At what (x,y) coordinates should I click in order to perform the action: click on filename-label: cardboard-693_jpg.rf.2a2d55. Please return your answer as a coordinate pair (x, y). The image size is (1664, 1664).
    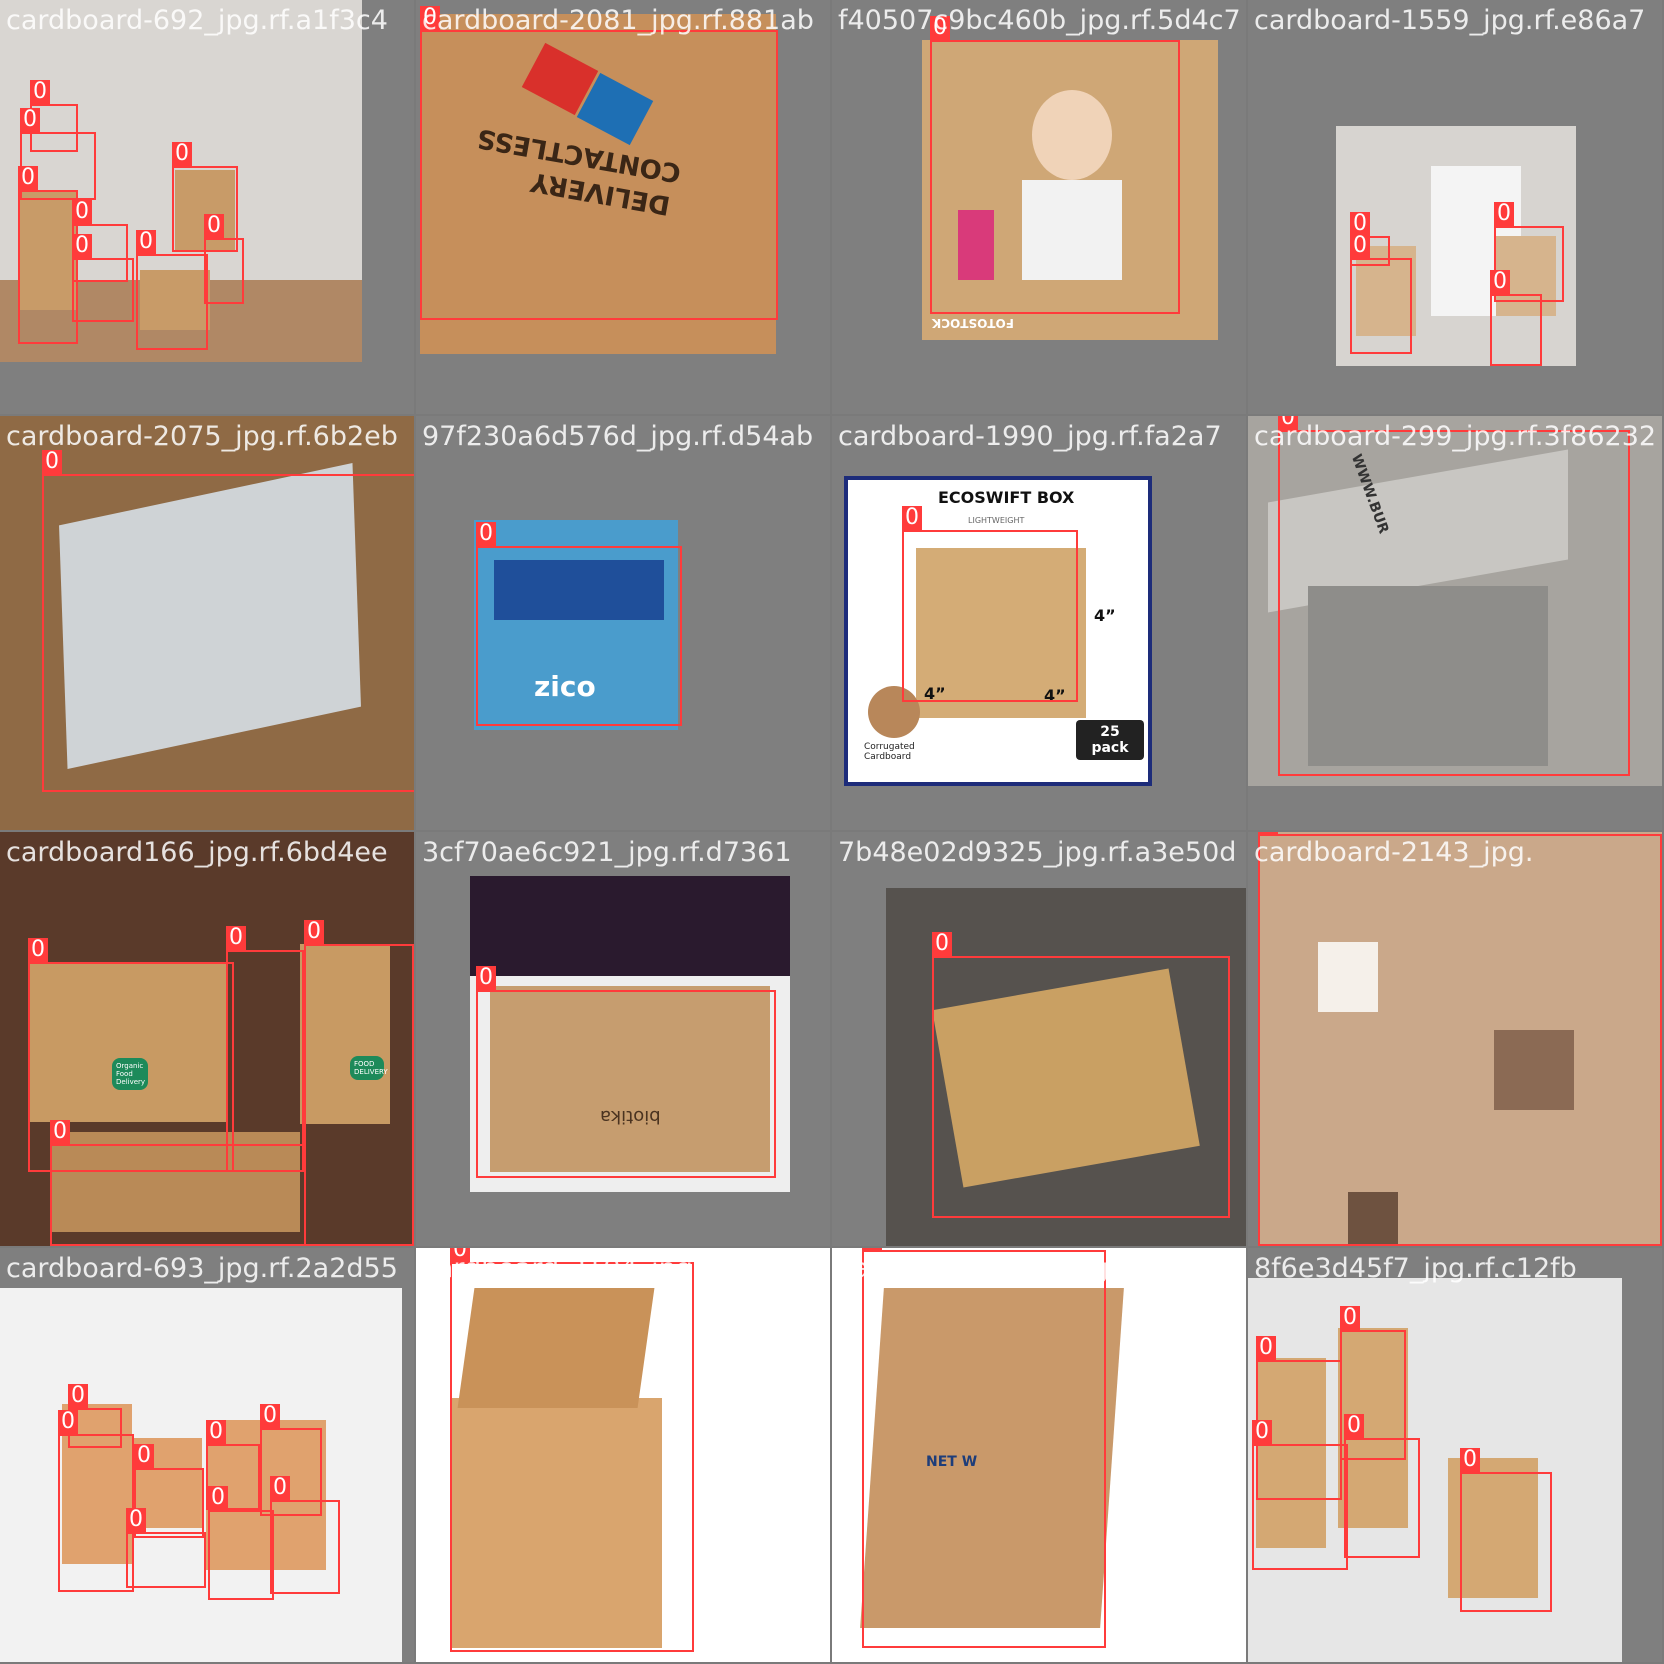
    Looking at the image, I should click on (202, 1268).